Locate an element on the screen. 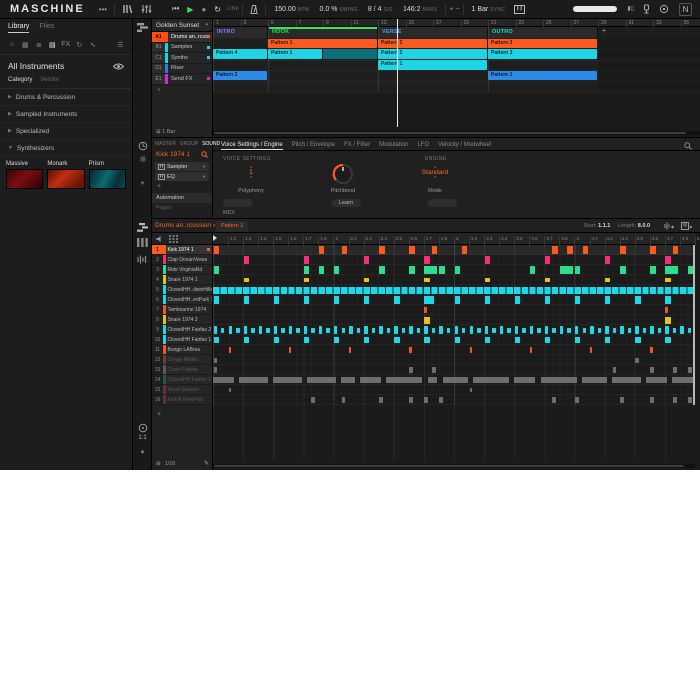 This screenshot has width=700, height=700. oneshots-icon: ∿ is located at coordinates (93, 44).